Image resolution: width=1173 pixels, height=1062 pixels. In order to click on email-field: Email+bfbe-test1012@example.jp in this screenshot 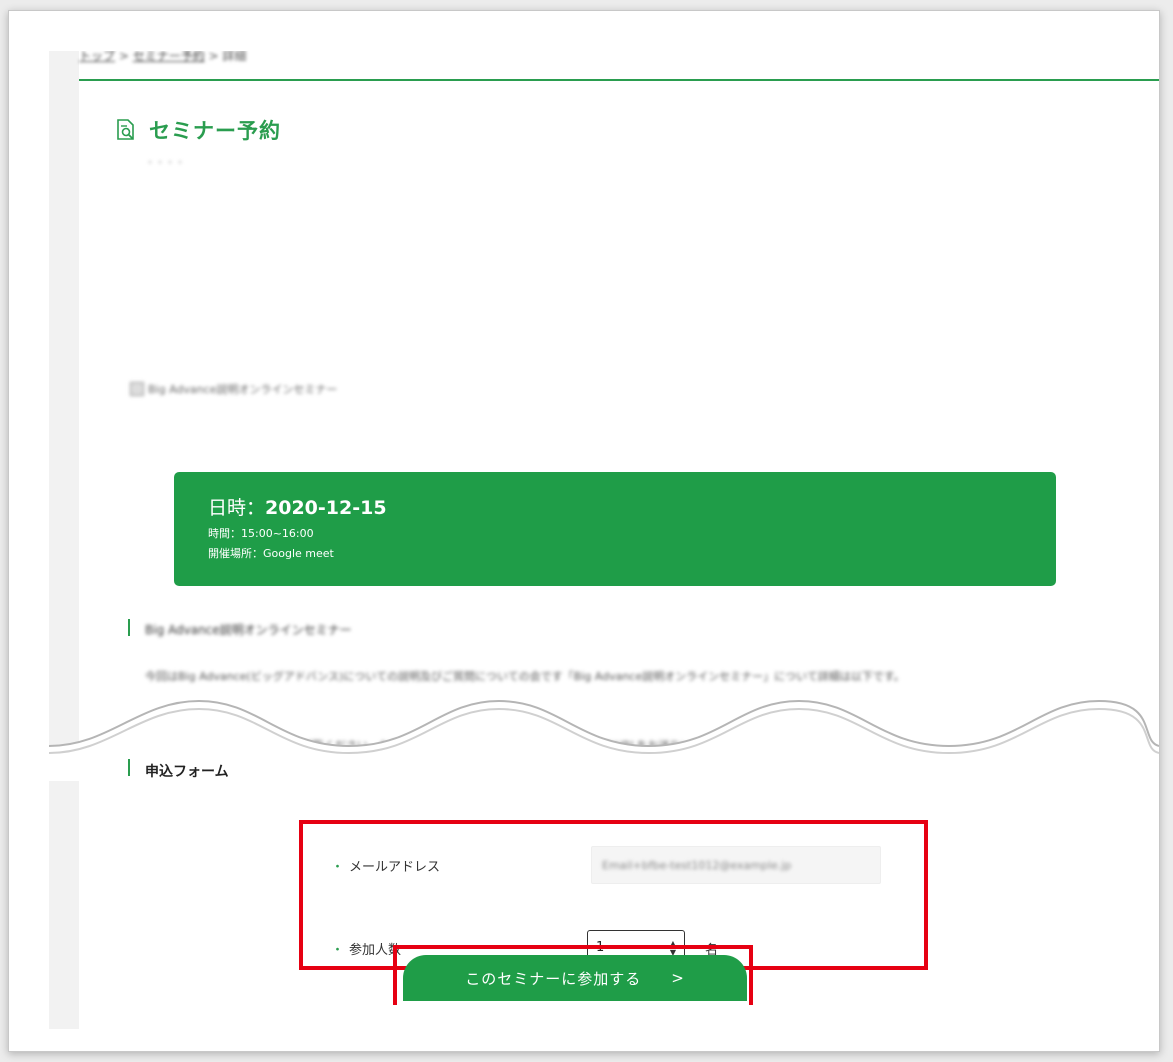, I will do `click(736, 865)`.